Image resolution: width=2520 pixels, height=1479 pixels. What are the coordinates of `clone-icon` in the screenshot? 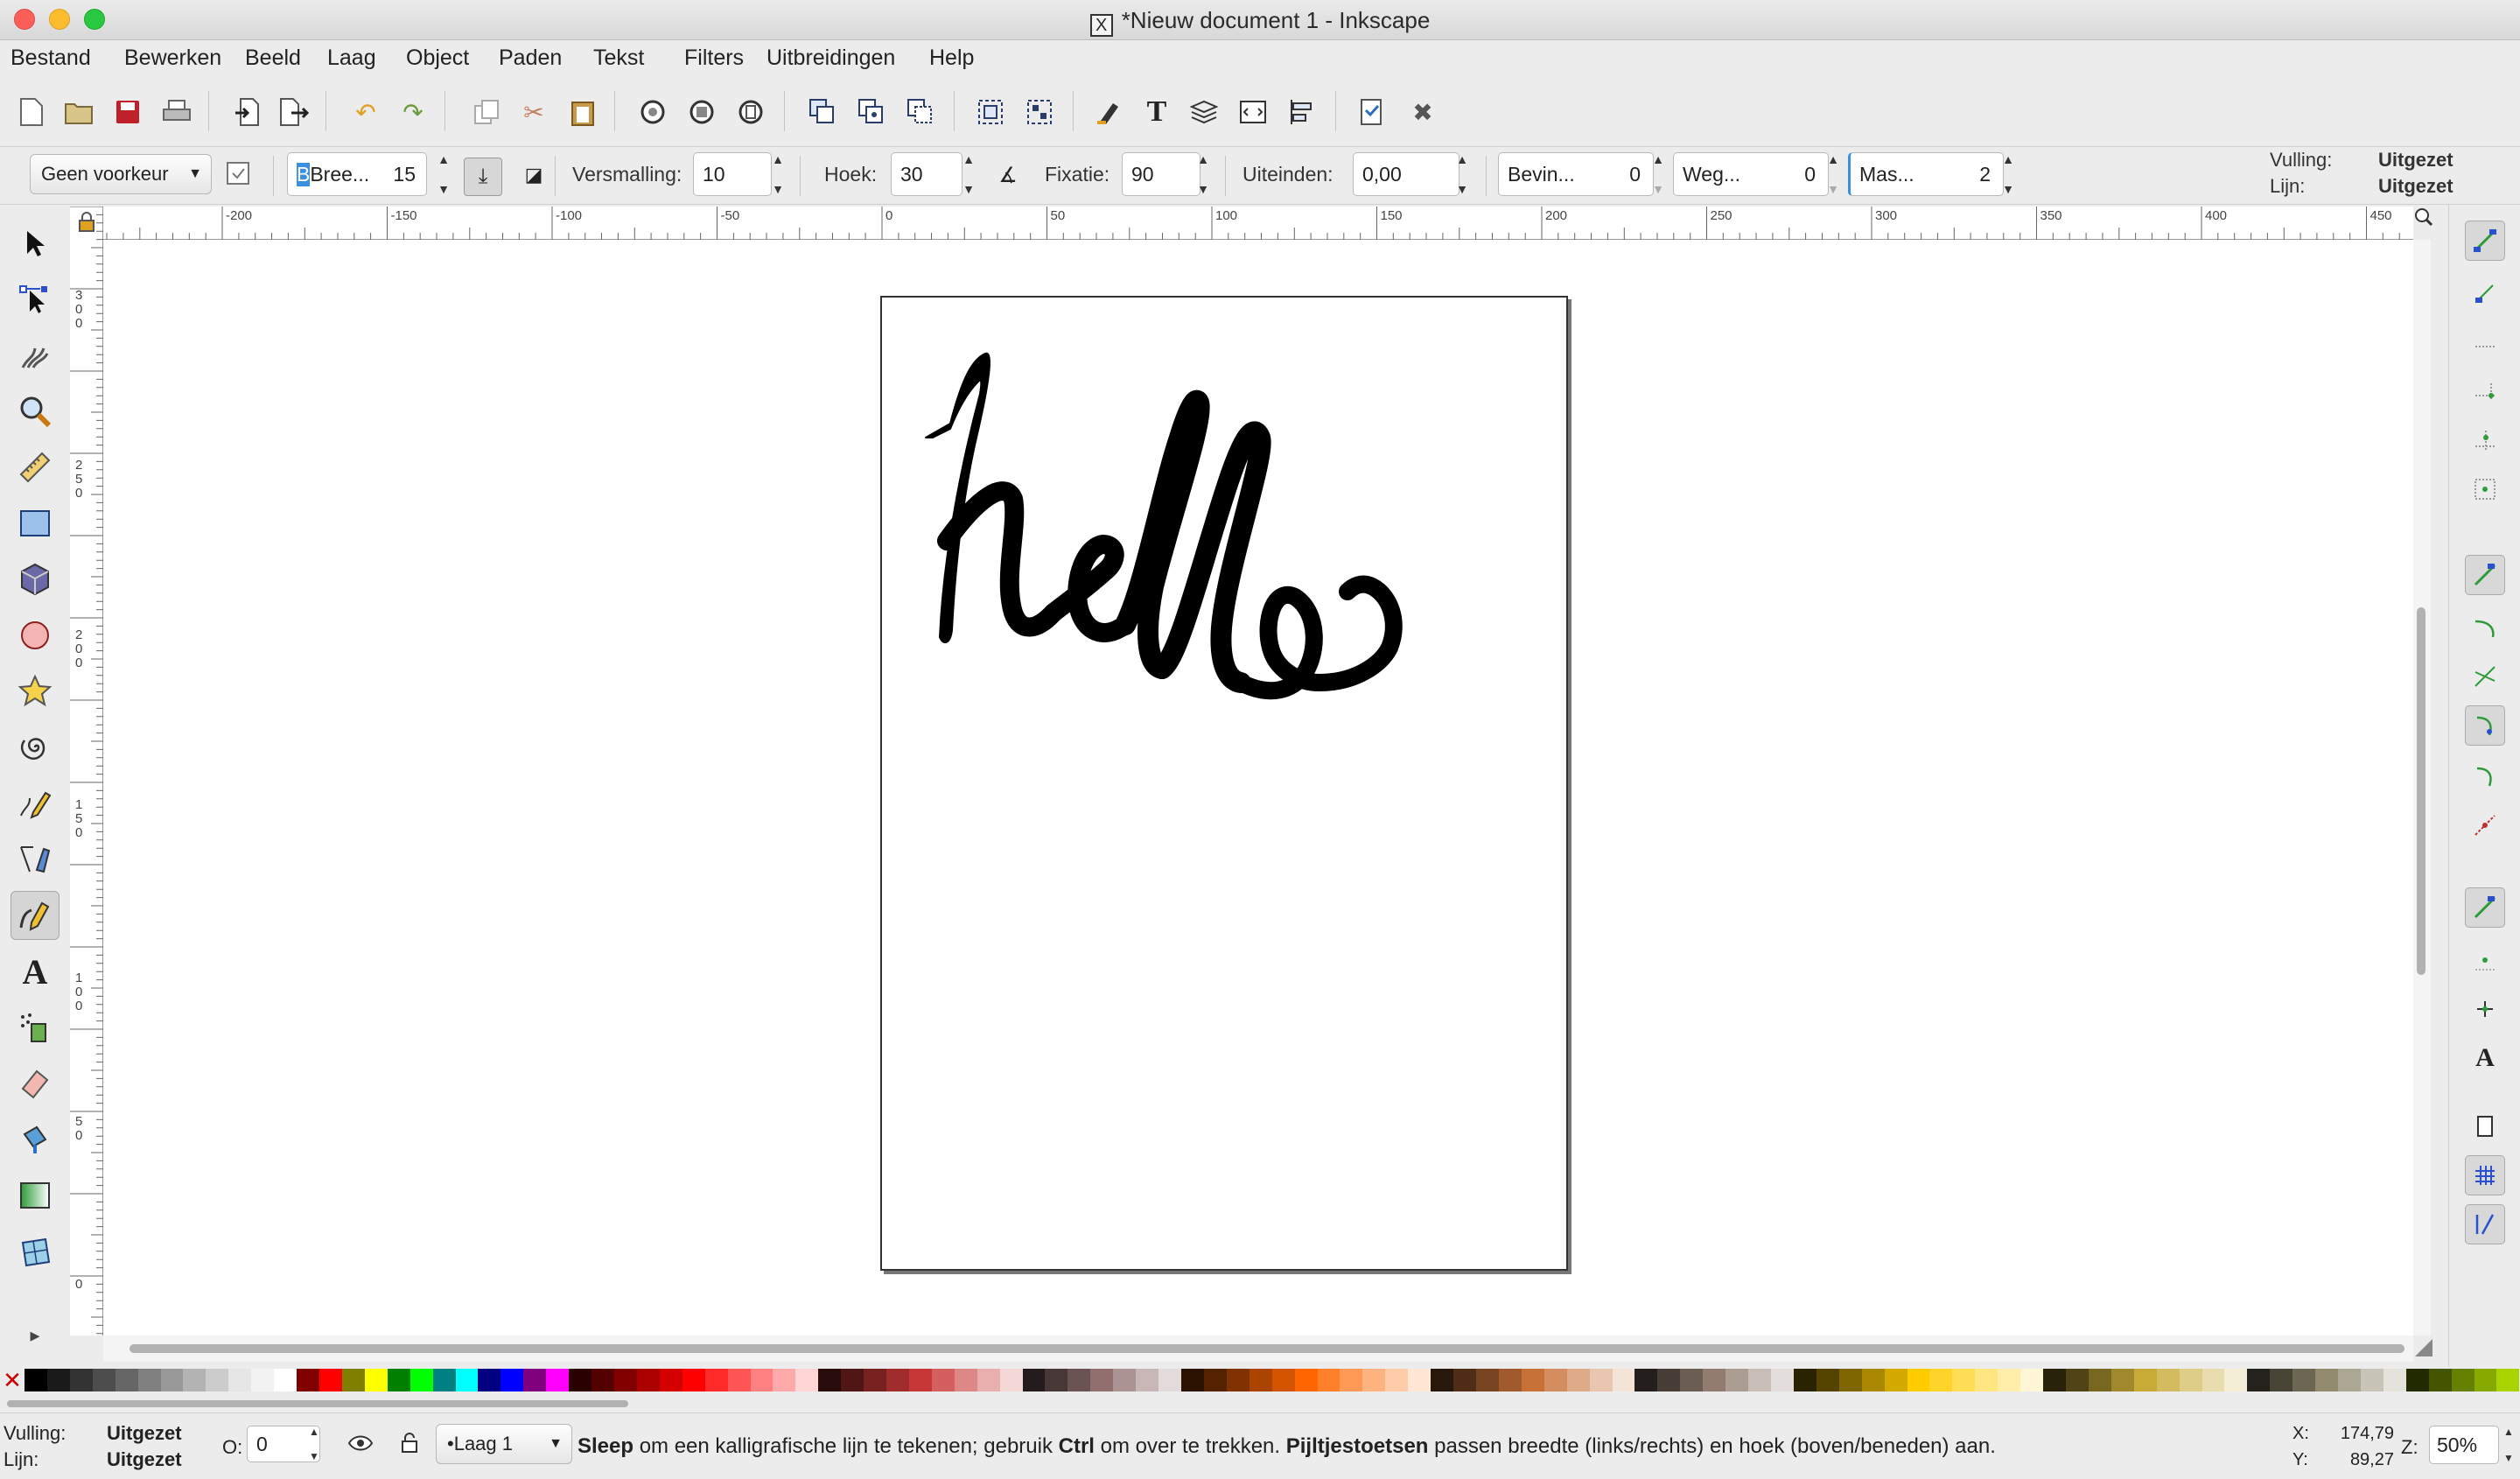 It's located at (871, 112).